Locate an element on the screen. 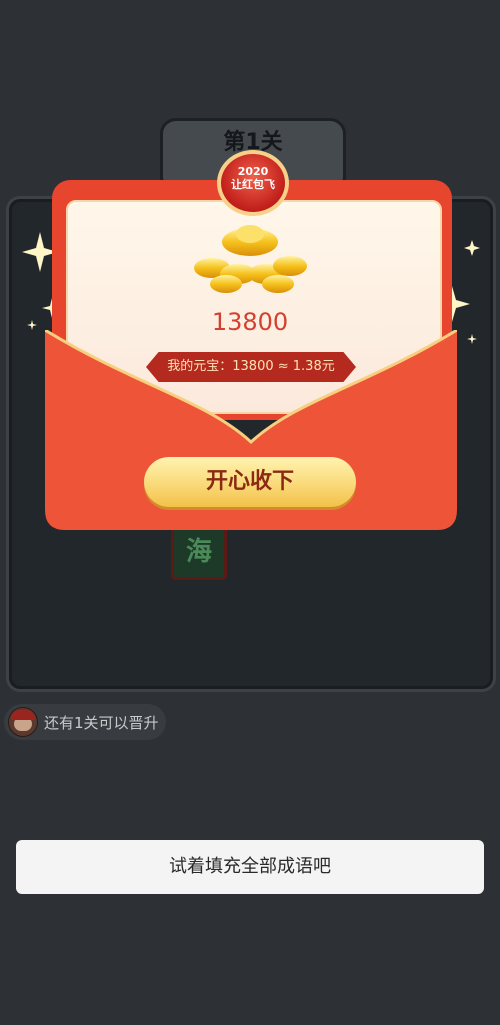 The image size is (500, 1025). badge-subtitle: 让红包飞 is located at coordinates (253, 184).